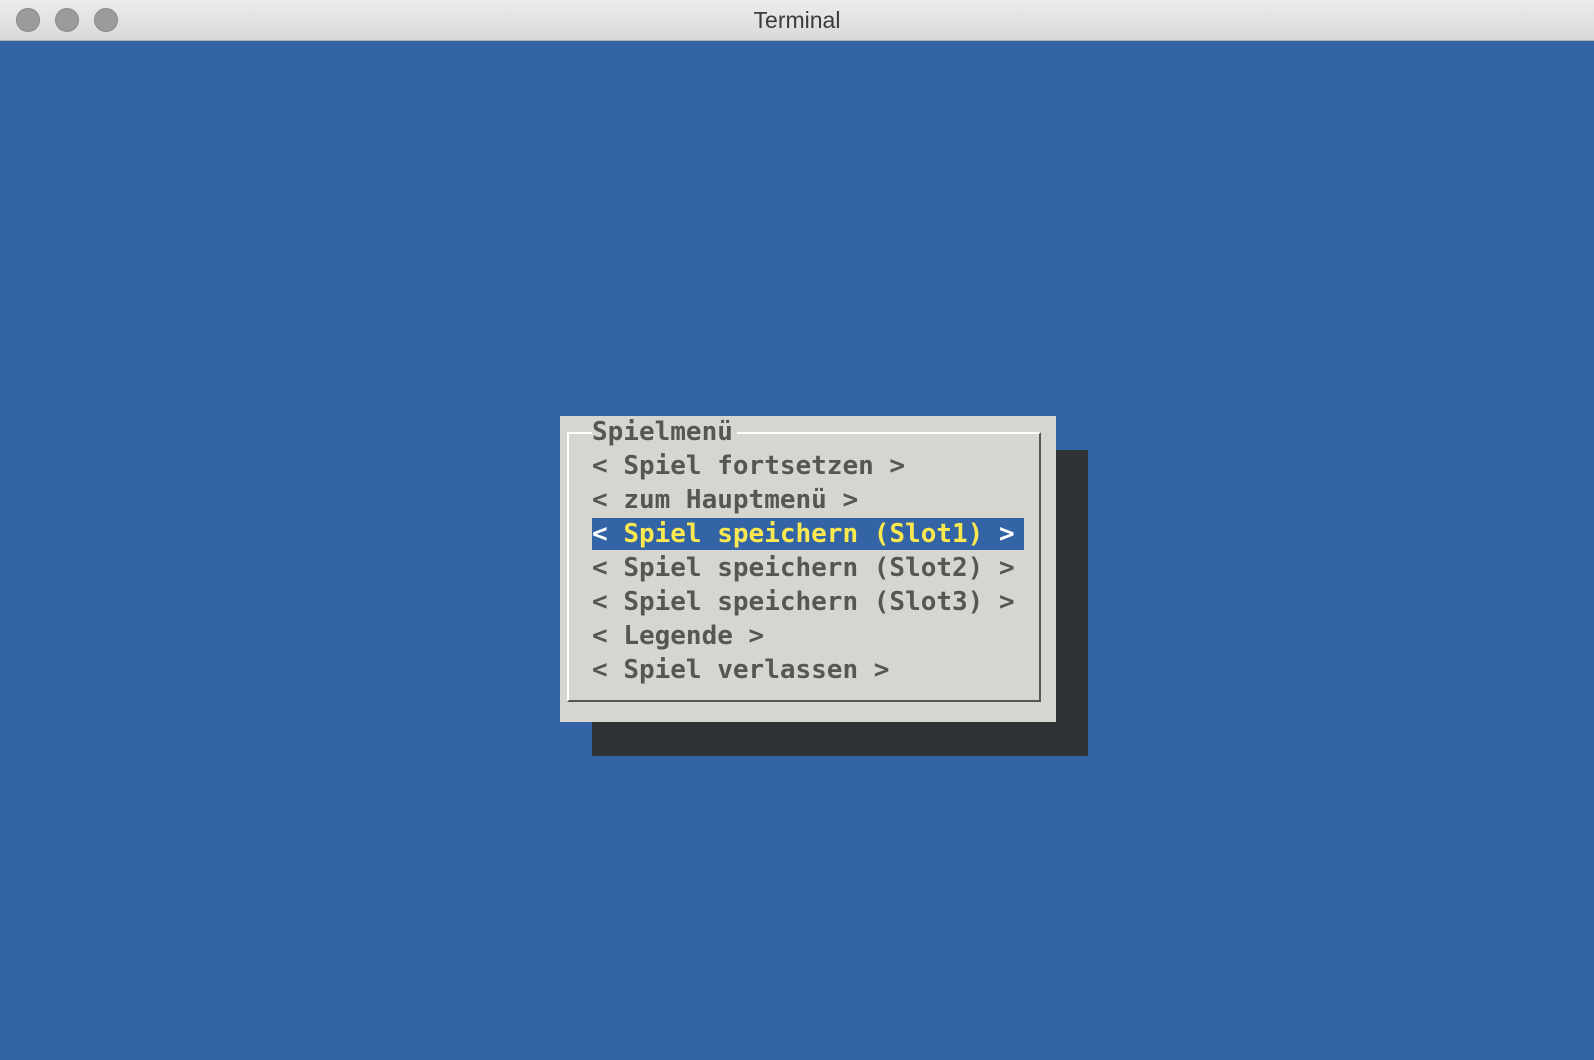  I want to click on menu-item-quit: < Spiel verlassen >, so click(808, 670).